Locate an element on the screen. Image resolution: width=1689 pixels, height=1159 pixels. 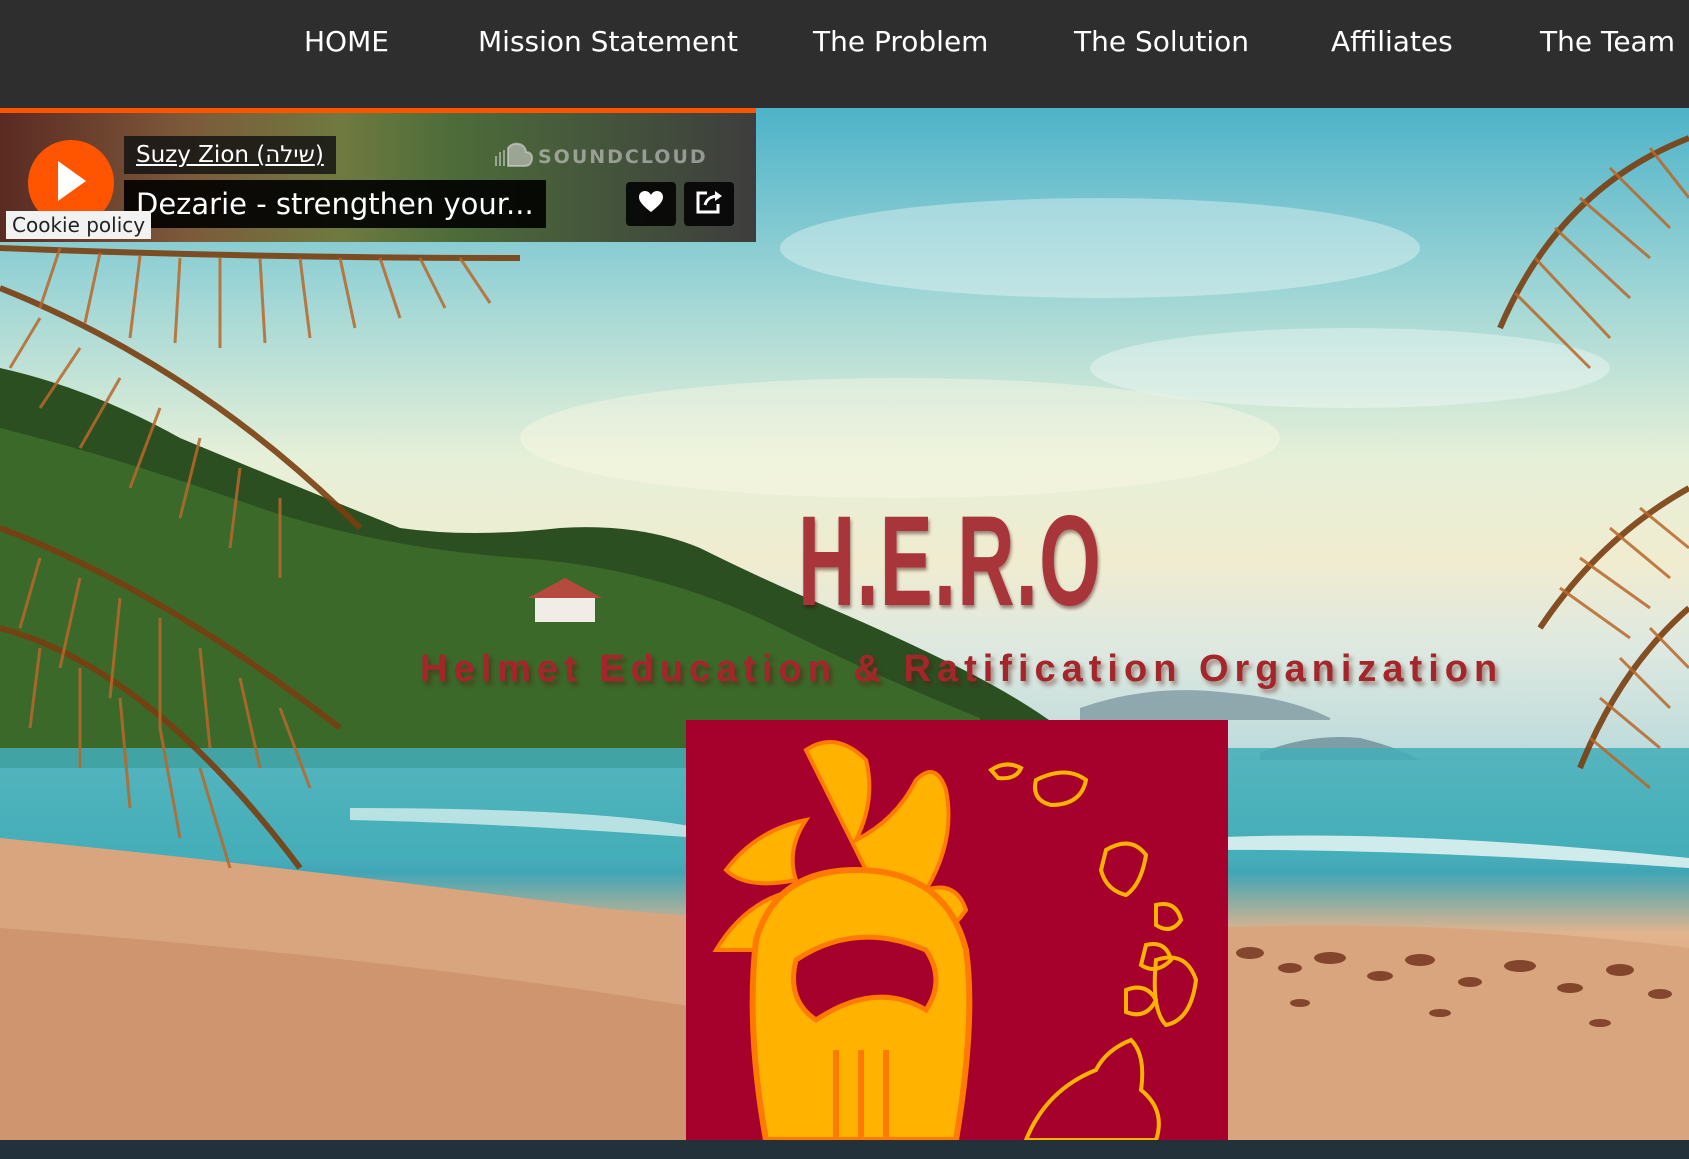
play-icon is located at coordinates (71, 183).